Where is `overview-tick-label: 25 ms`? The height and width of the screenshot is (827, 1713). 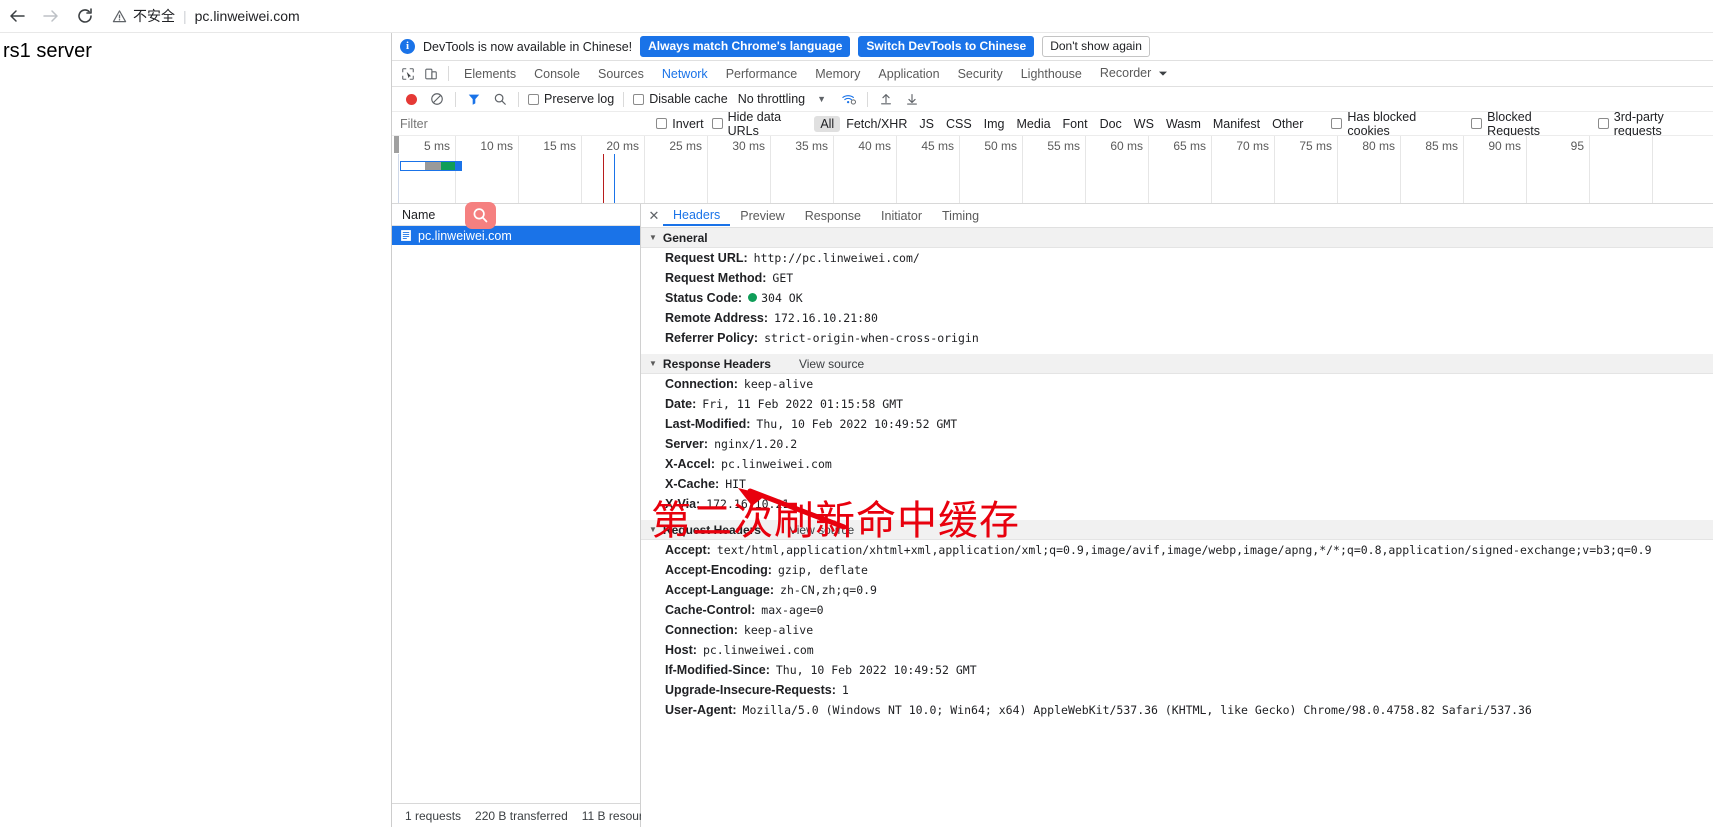
overview-tick-label: 25 ms is located at coordinates (685, 146).